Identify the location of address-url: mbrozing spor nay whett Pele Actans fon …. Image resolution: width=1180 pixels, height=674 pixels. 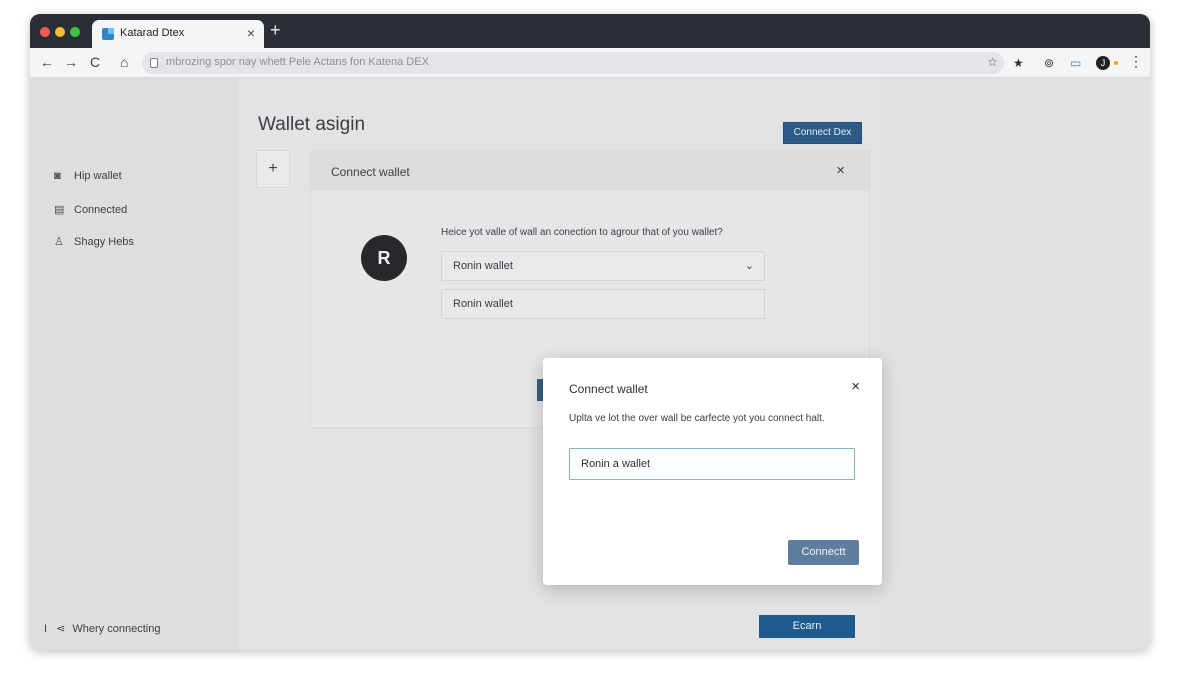
(297, 62).